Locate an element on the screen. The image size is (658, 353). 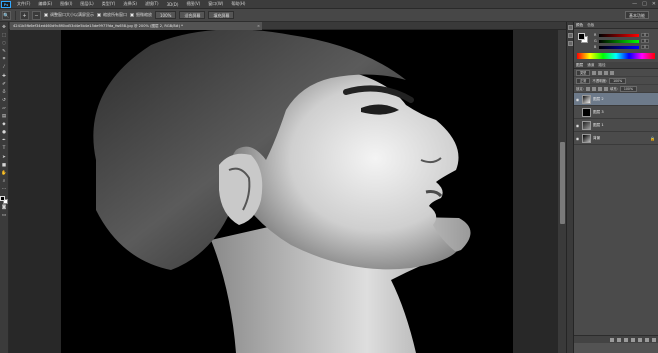
scrollbar-thumb is located at coordinates (562, 183).